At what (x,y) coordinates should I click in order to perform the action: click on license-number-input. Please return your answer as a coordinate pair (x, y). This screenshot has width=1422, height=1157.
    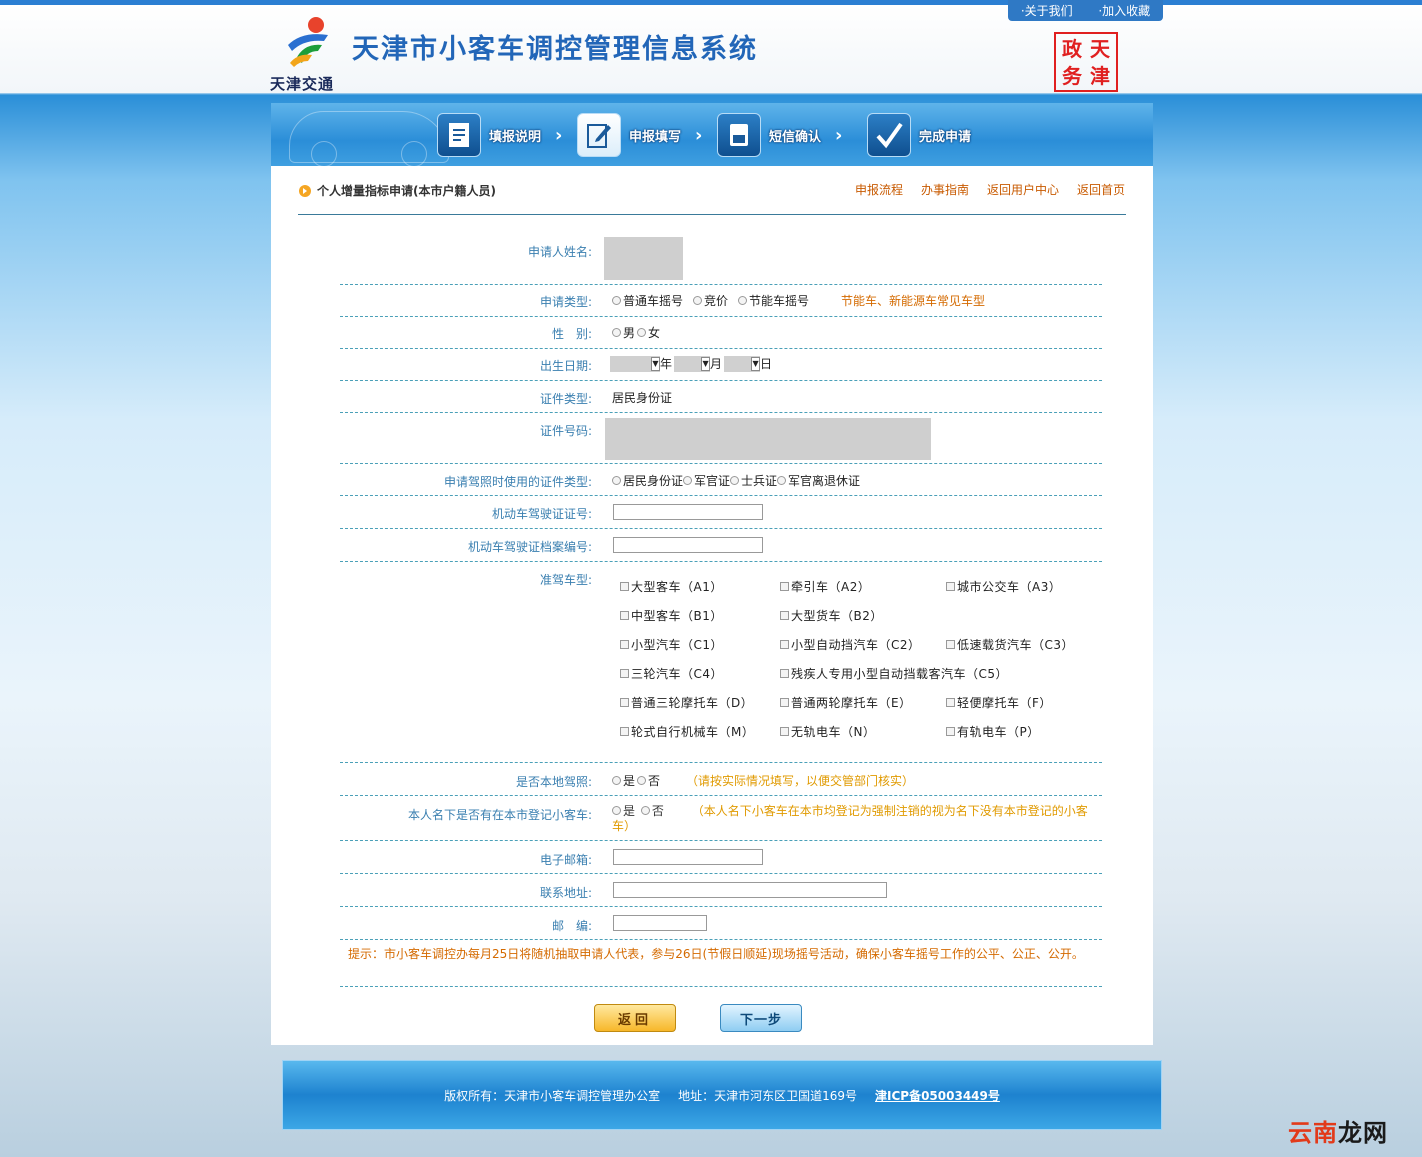
    Looking at the image, I should click on (688, 512).